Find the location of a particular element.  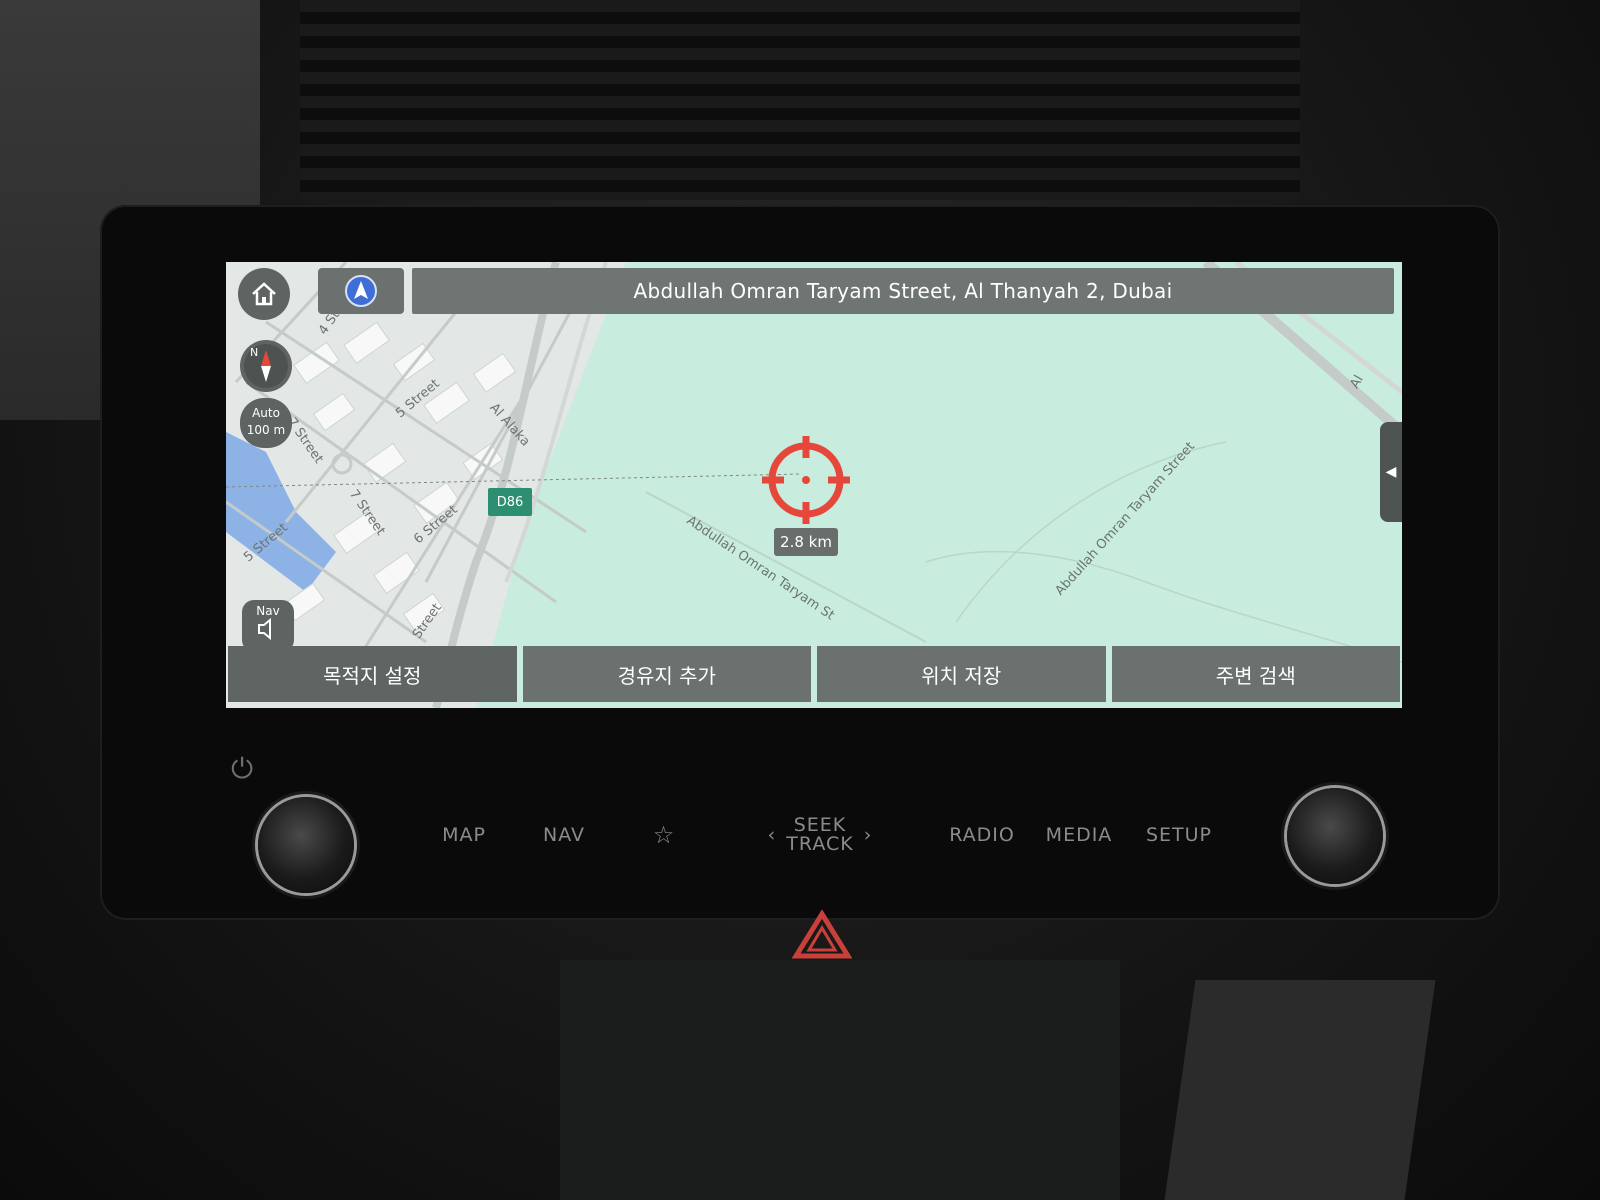

action-bar: 목적지 설정 경유지 추가 위치 저장 주변 검색 is located at coordinates (814, 677).